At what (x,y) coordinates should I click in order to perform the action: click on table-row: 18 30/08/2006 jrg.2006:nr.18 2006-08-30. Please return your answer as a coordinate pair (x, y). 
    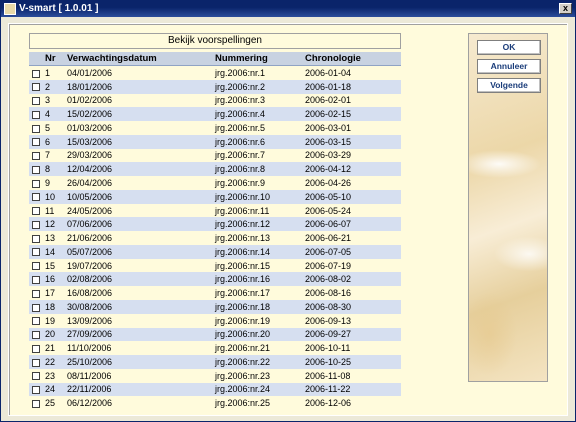
    Looking at the image, I should click on (215, 307).